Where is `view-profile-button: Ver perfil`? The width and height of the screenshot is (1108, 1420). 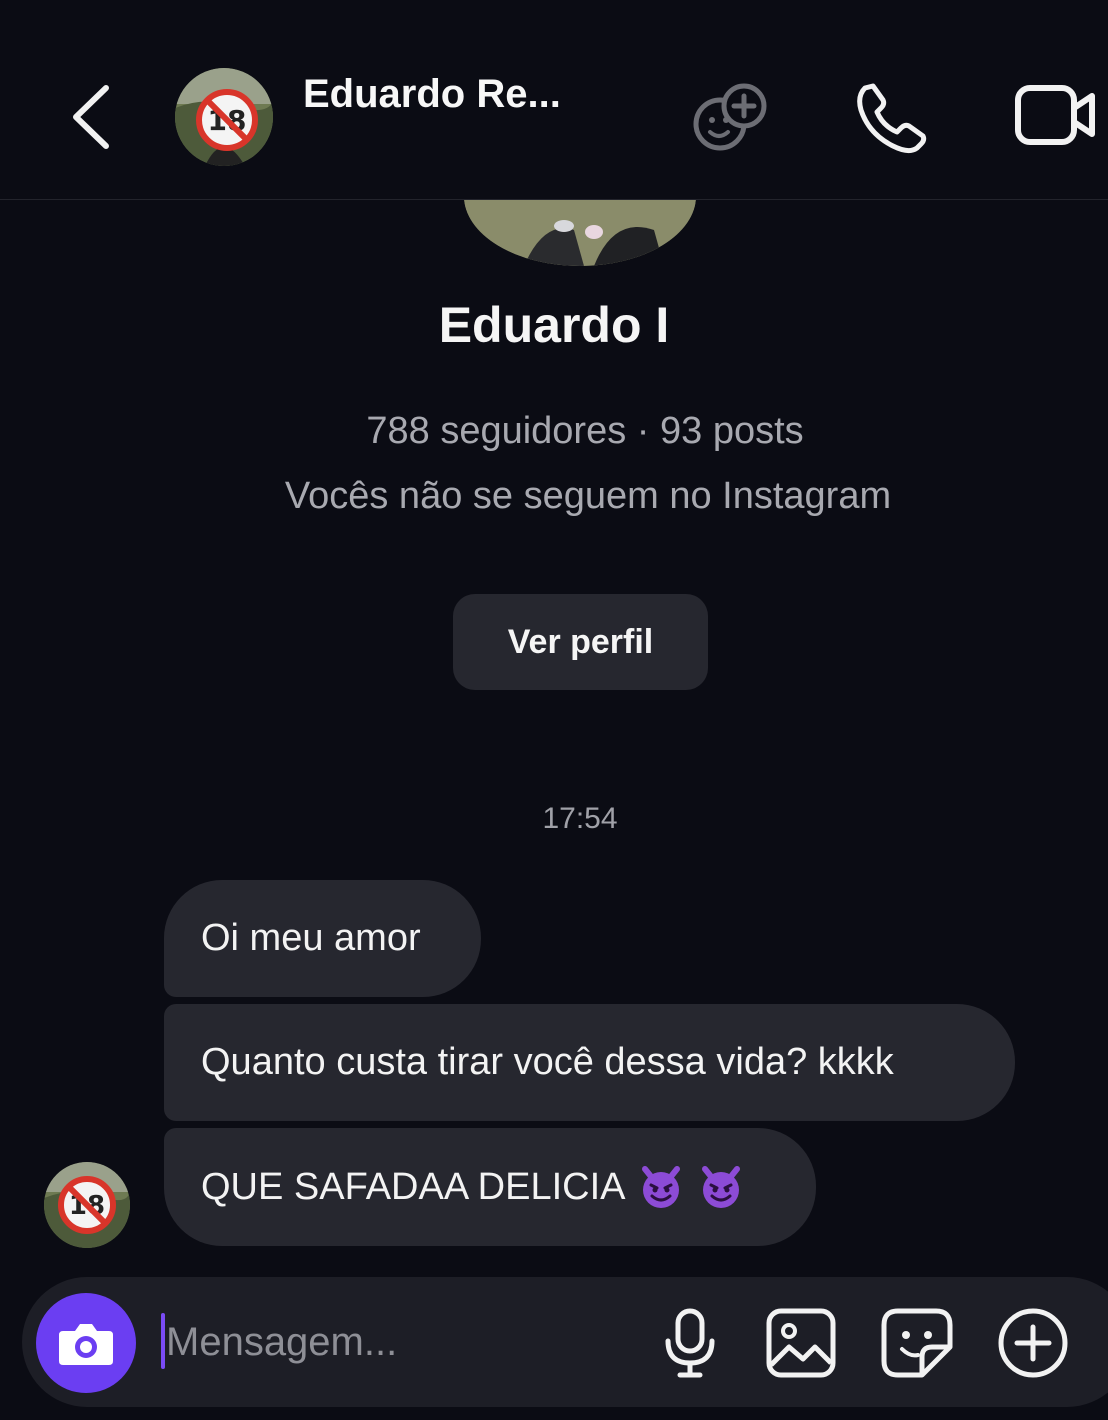
view-profile-button: Ver perfil is located at coordinates (580, 642).